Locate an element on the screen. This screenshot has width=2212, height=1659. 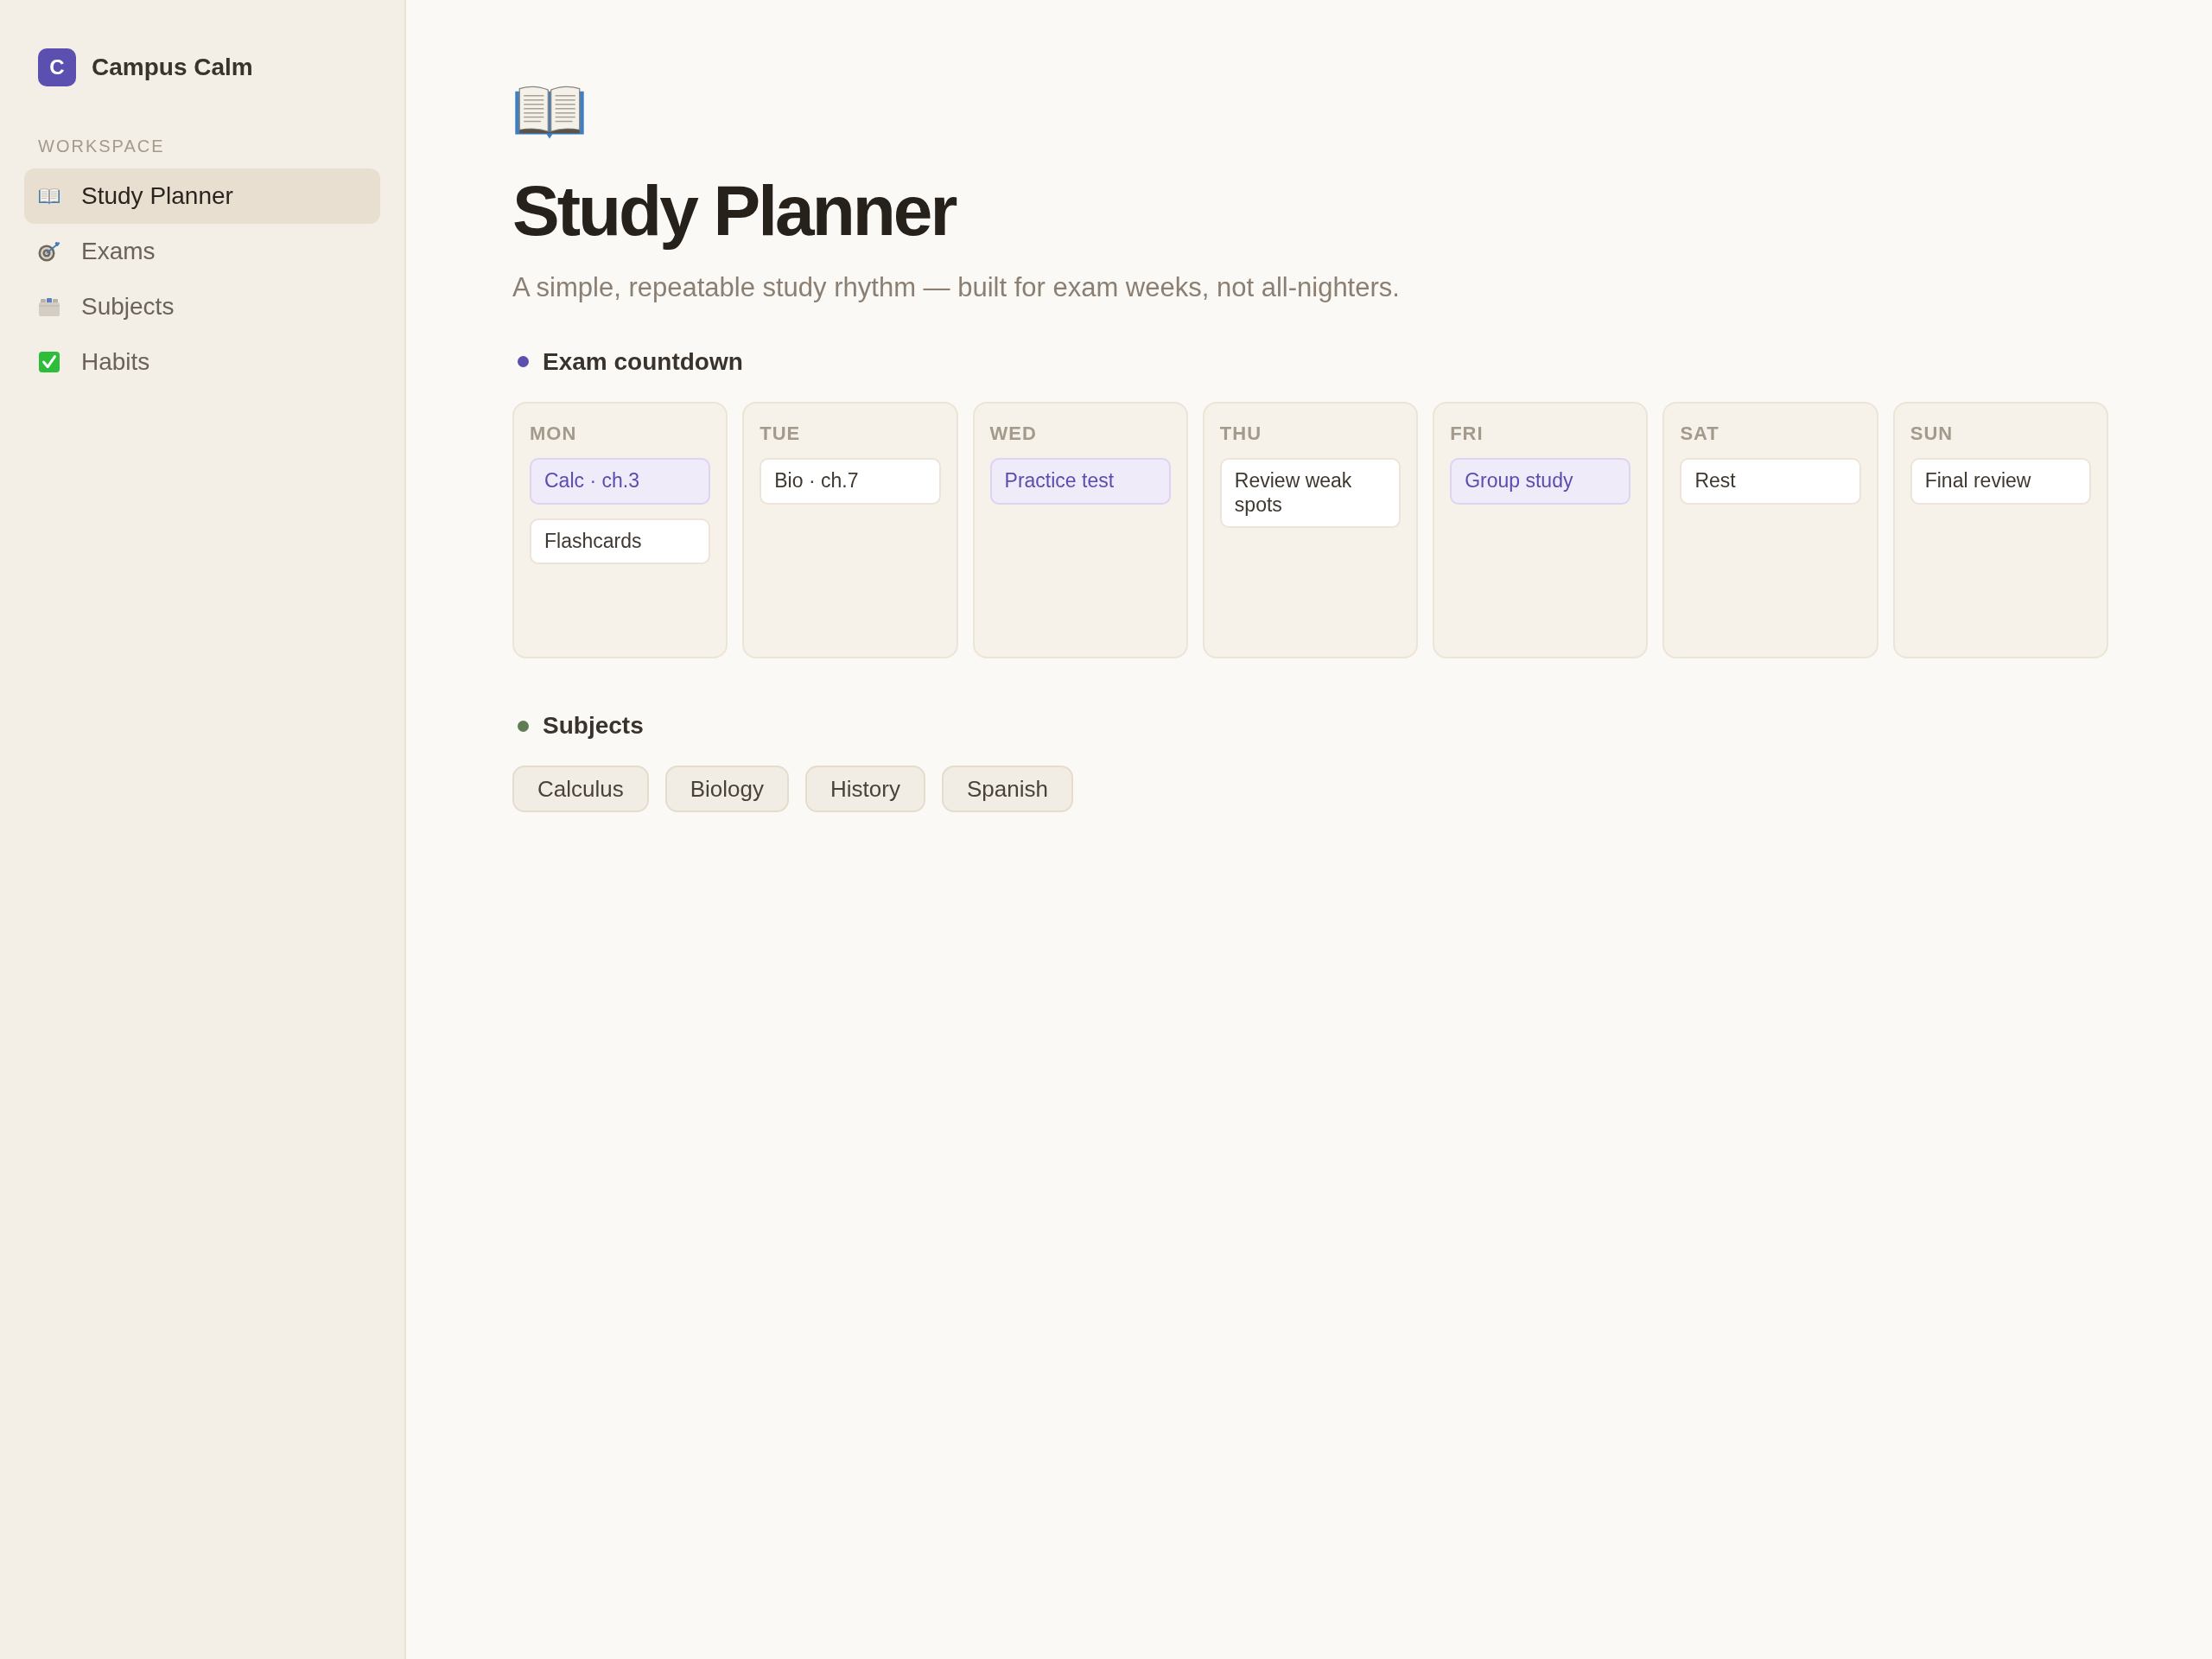
event-chip: Flashcards is located at coordinates (620, 541).